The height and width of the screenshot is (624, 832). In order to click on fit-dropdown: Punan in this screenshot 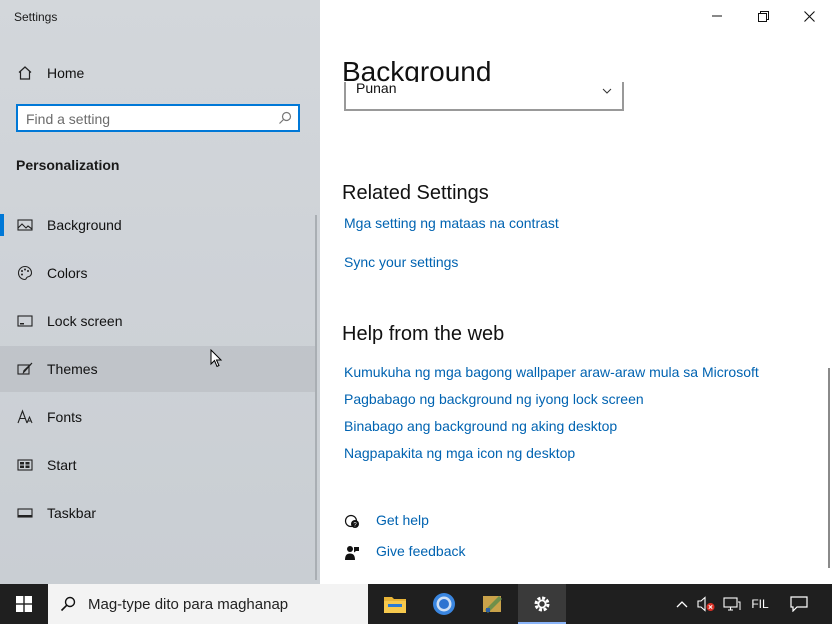, I will do `click(484, 96)`.